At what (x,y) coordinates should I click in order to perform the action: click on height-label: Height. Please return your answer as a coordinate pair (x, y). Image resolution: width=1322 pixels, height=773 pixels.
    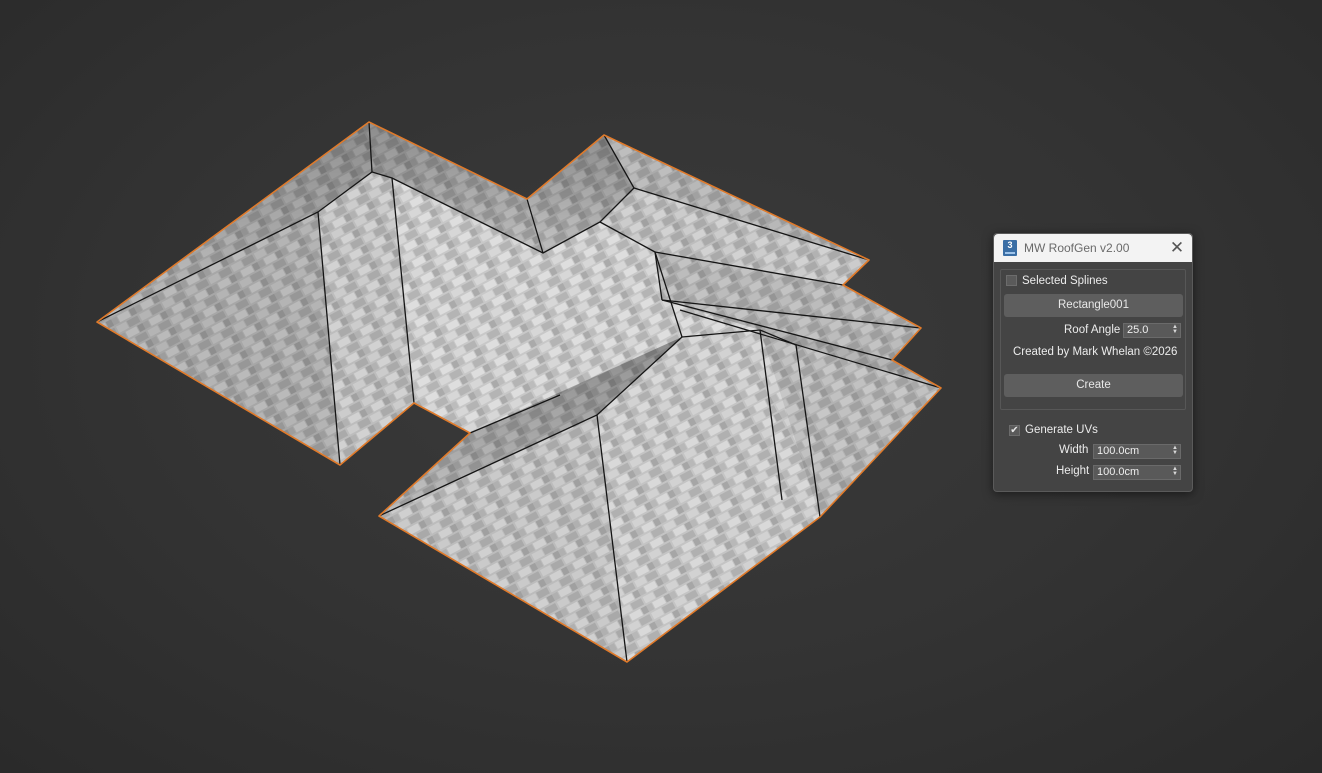
    Looking at the image, I should click on (1073, 471).